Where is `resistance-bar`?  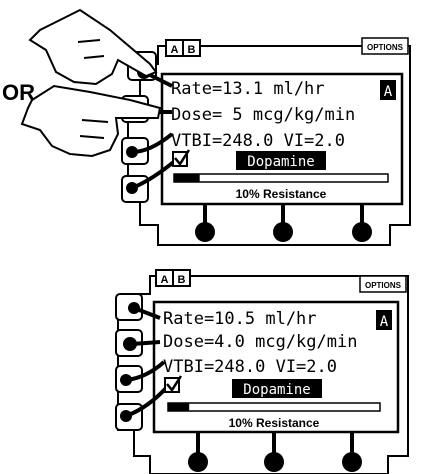 resistance-bar is located at coordinates (281, 178).